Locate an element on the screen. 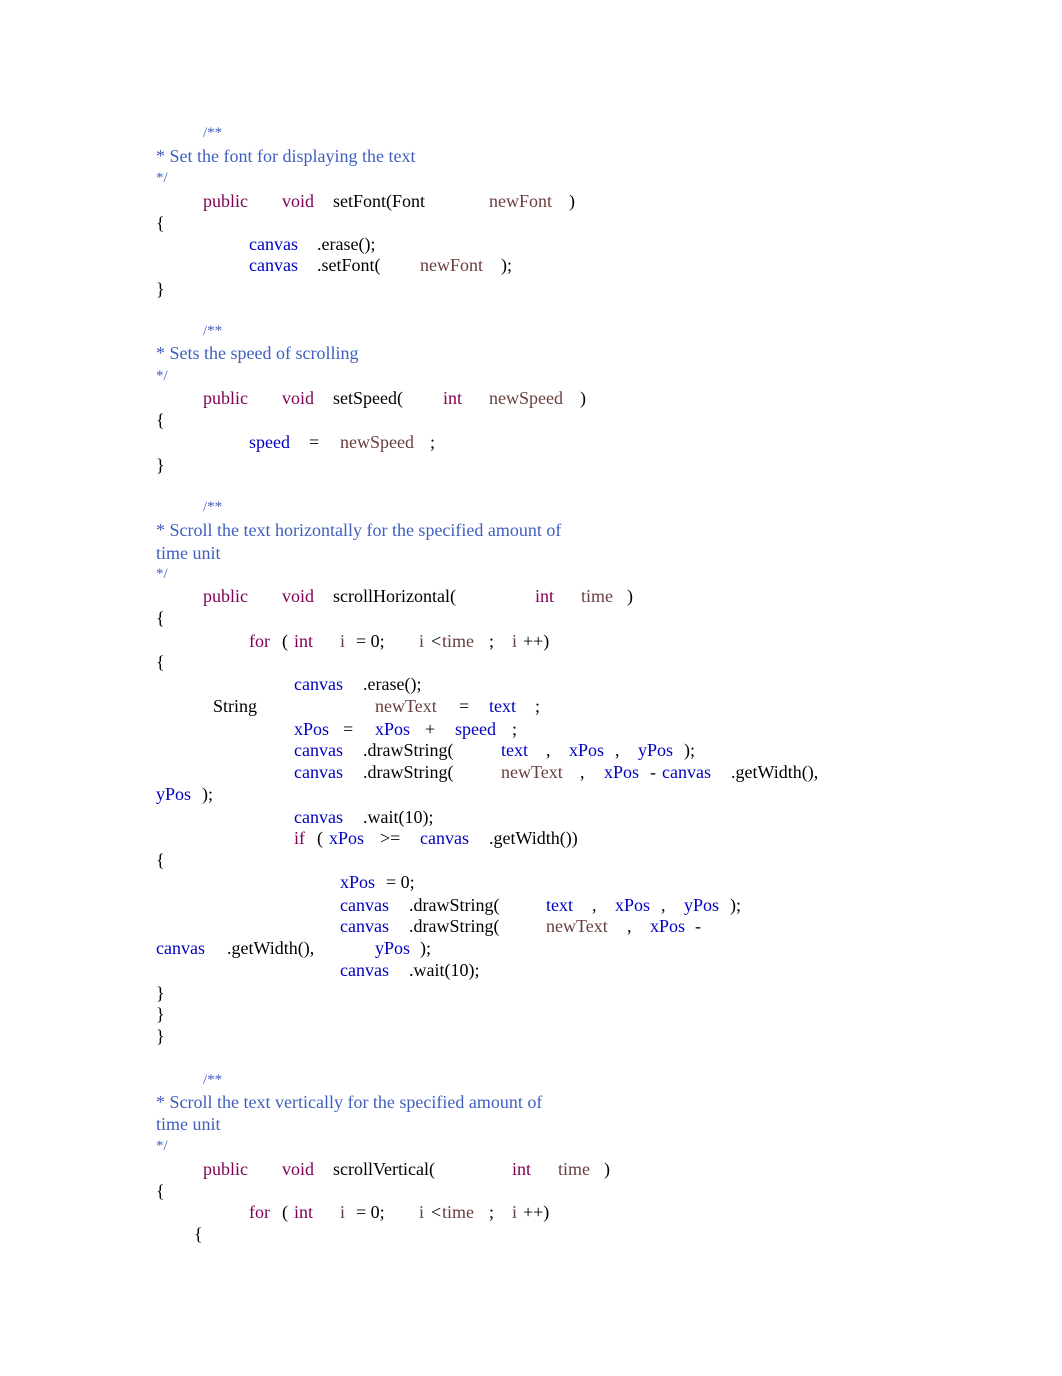 The width and height of the screenshot is (1062, 1376). code-token-var: i is located at coordinates (343, 1212).